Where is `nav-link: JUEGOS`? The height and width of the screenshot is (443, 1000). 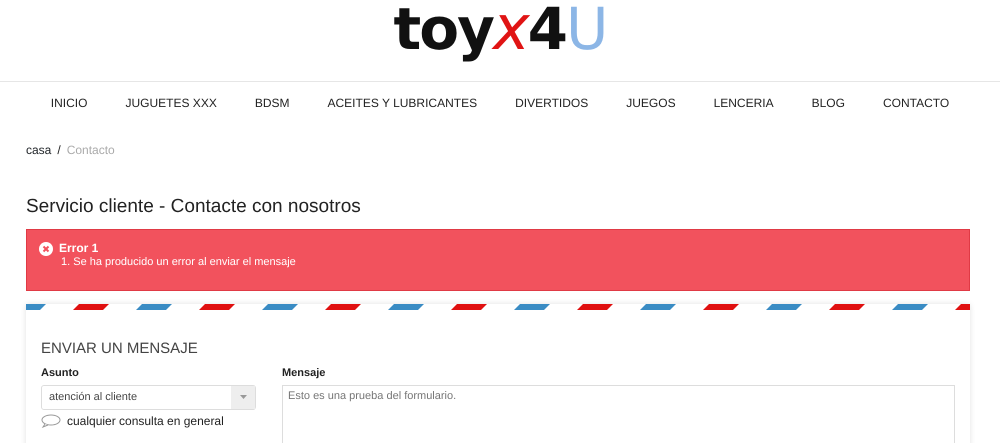
nav-link: JUEGOS is located at coordinates (651, 103).